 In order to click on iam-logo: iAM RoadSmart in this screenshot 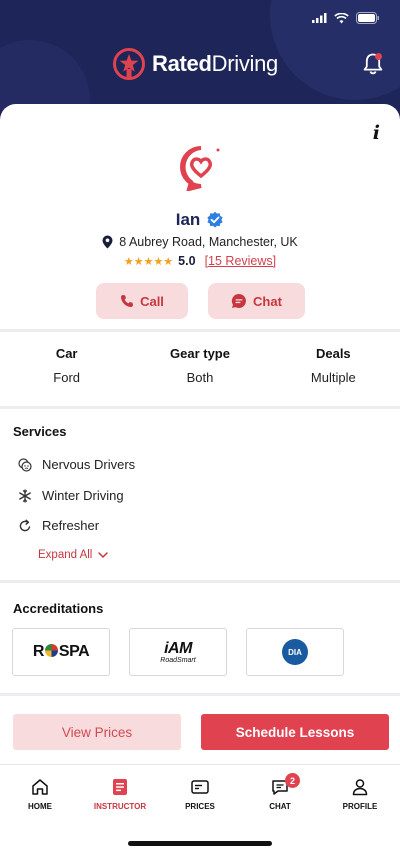, I will do `click(178, 651)`.